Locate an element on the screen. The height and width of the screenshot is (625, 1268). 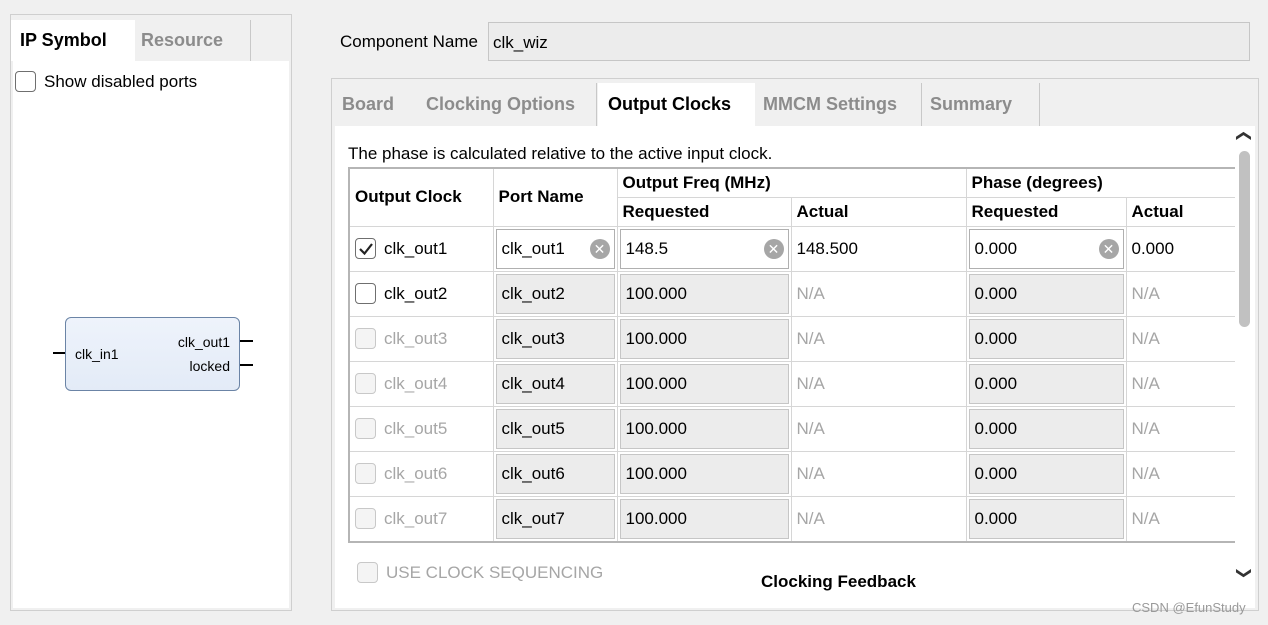
component-name-label: Component Name is located at coordinates (409, 41).